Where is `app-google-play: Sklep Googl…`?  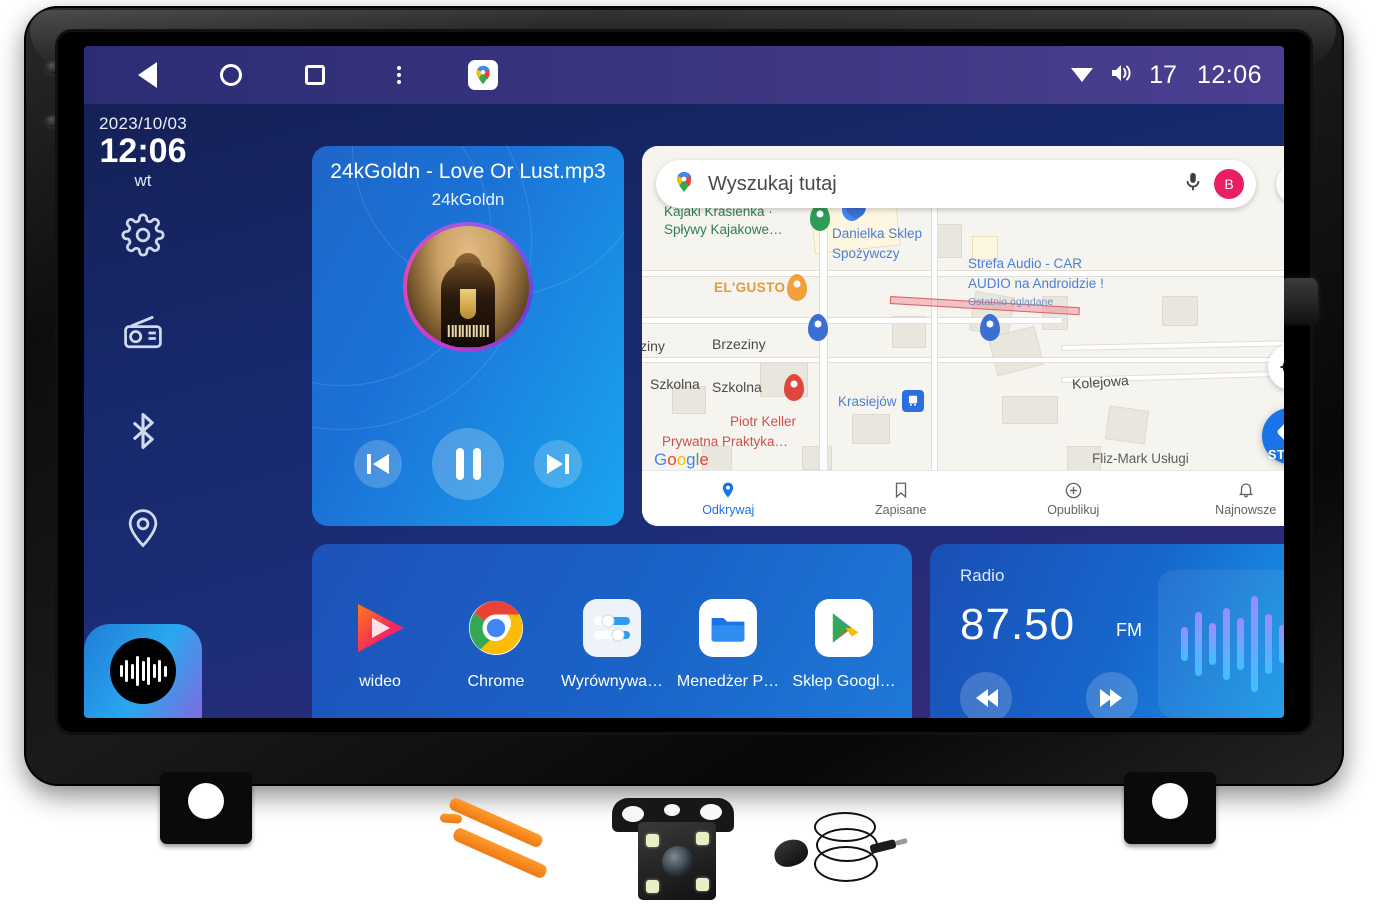 app-google-play: Sklep Googl… is located at coordinates (844, 644).